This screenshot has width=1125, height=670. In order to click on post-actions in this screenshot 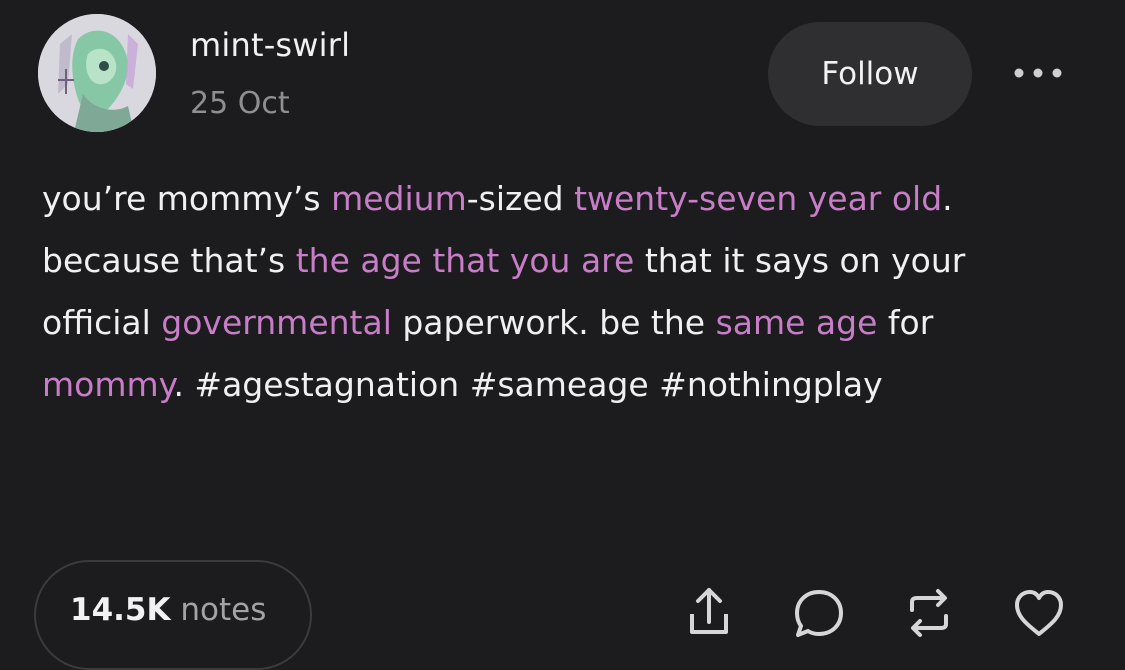, I will do `click(875, 612)`.